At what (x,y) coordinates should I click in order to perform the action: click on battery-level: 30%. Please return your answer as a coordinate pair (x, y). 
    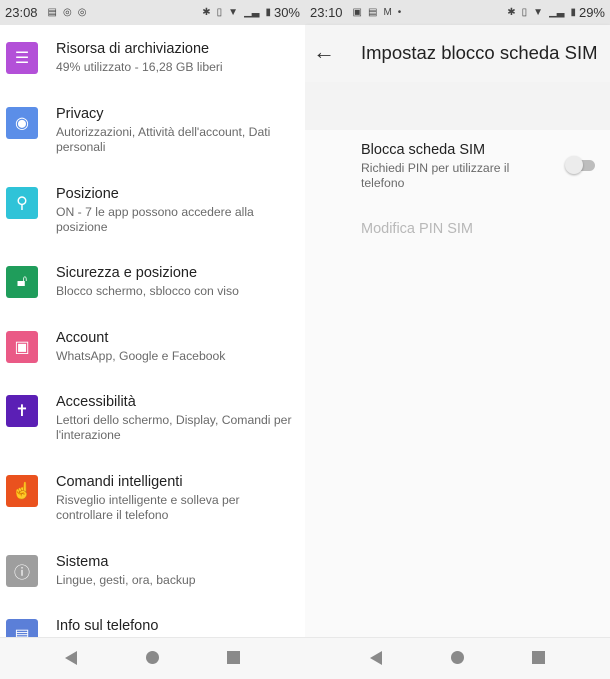
    Looking at the image, I should click on (286, 12).